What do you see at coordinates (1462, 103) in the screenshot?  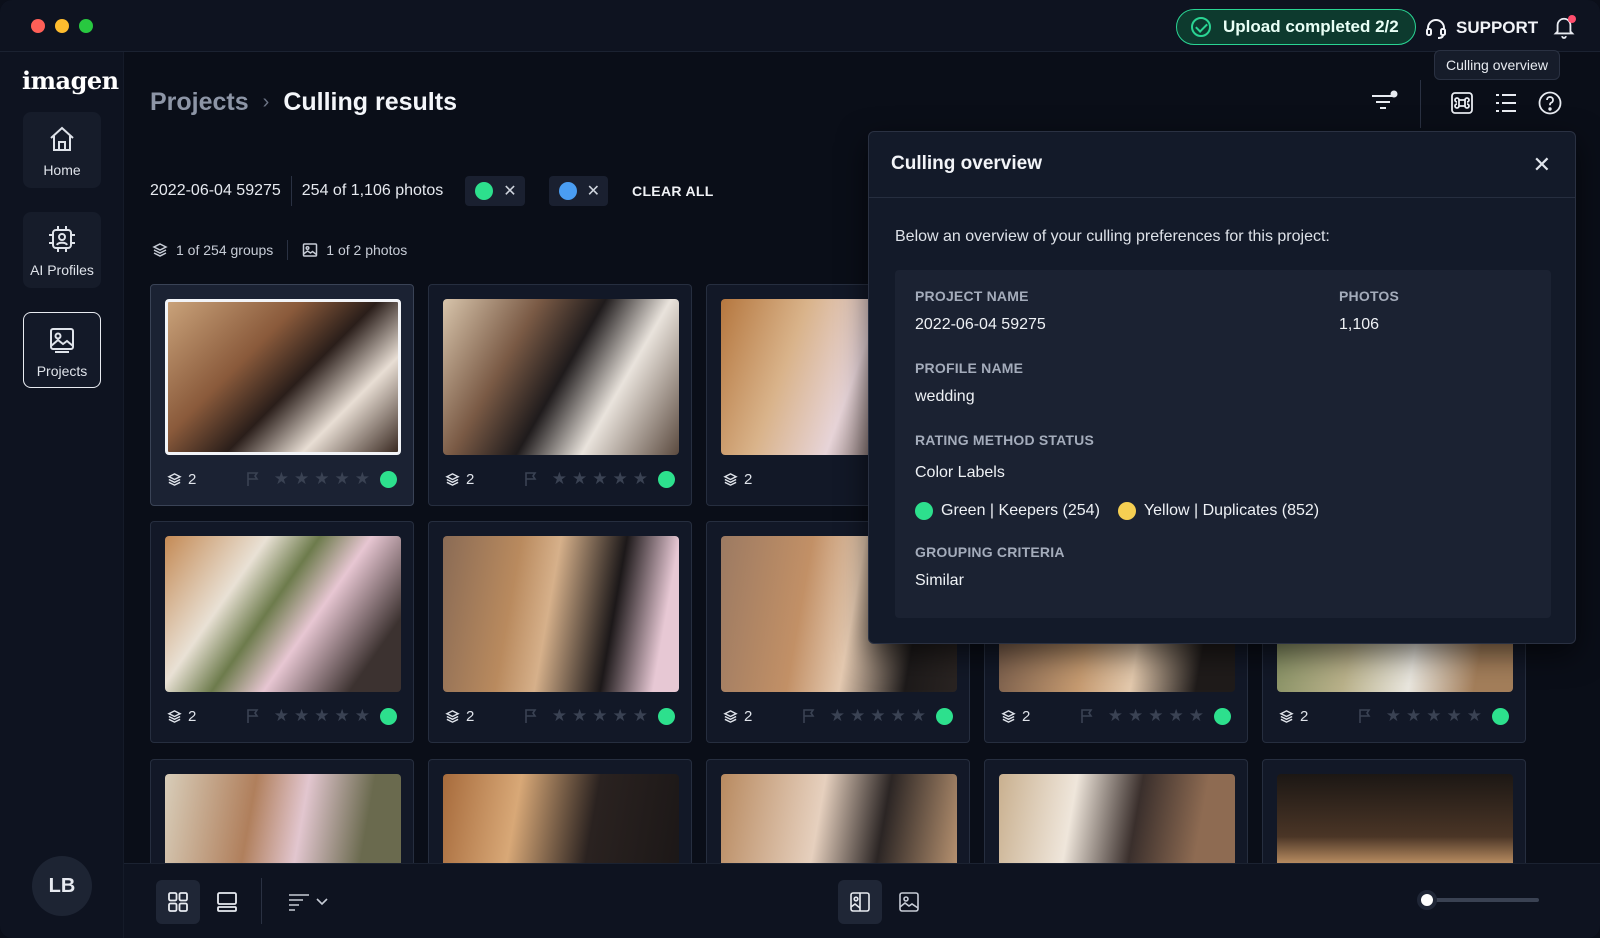 I see `keyboard-shortcuts-icon` at bounding box center [1462, 103].